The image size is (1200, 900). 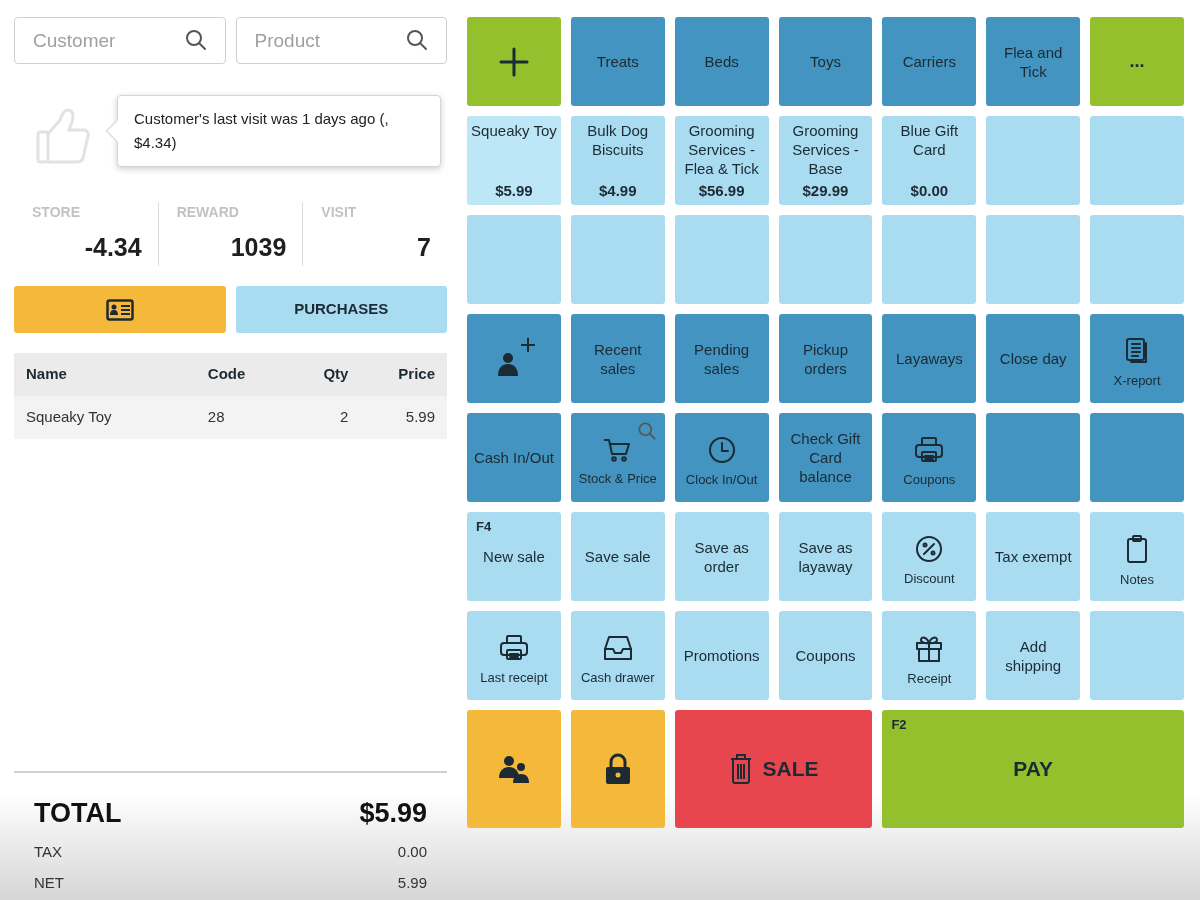 I want to click on hotkey-label: F4, so click(x=484, y=527).